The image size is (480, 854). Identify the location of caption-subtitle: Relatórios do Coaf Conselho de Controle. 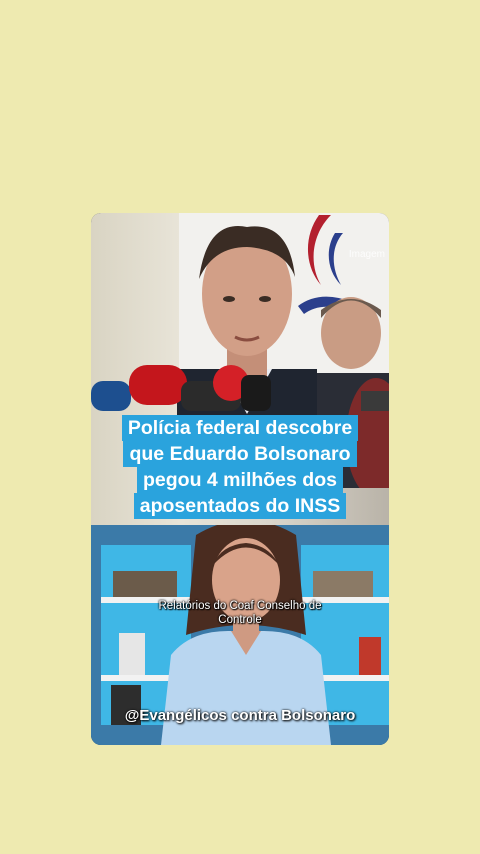
(240, 613).